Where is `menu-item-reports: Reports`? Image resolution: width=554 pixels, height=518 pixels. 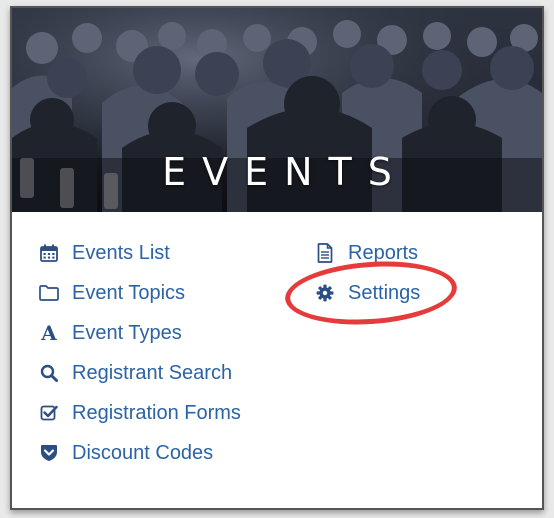
menu-item-reports: Reports is located at coordinates (366, 253).